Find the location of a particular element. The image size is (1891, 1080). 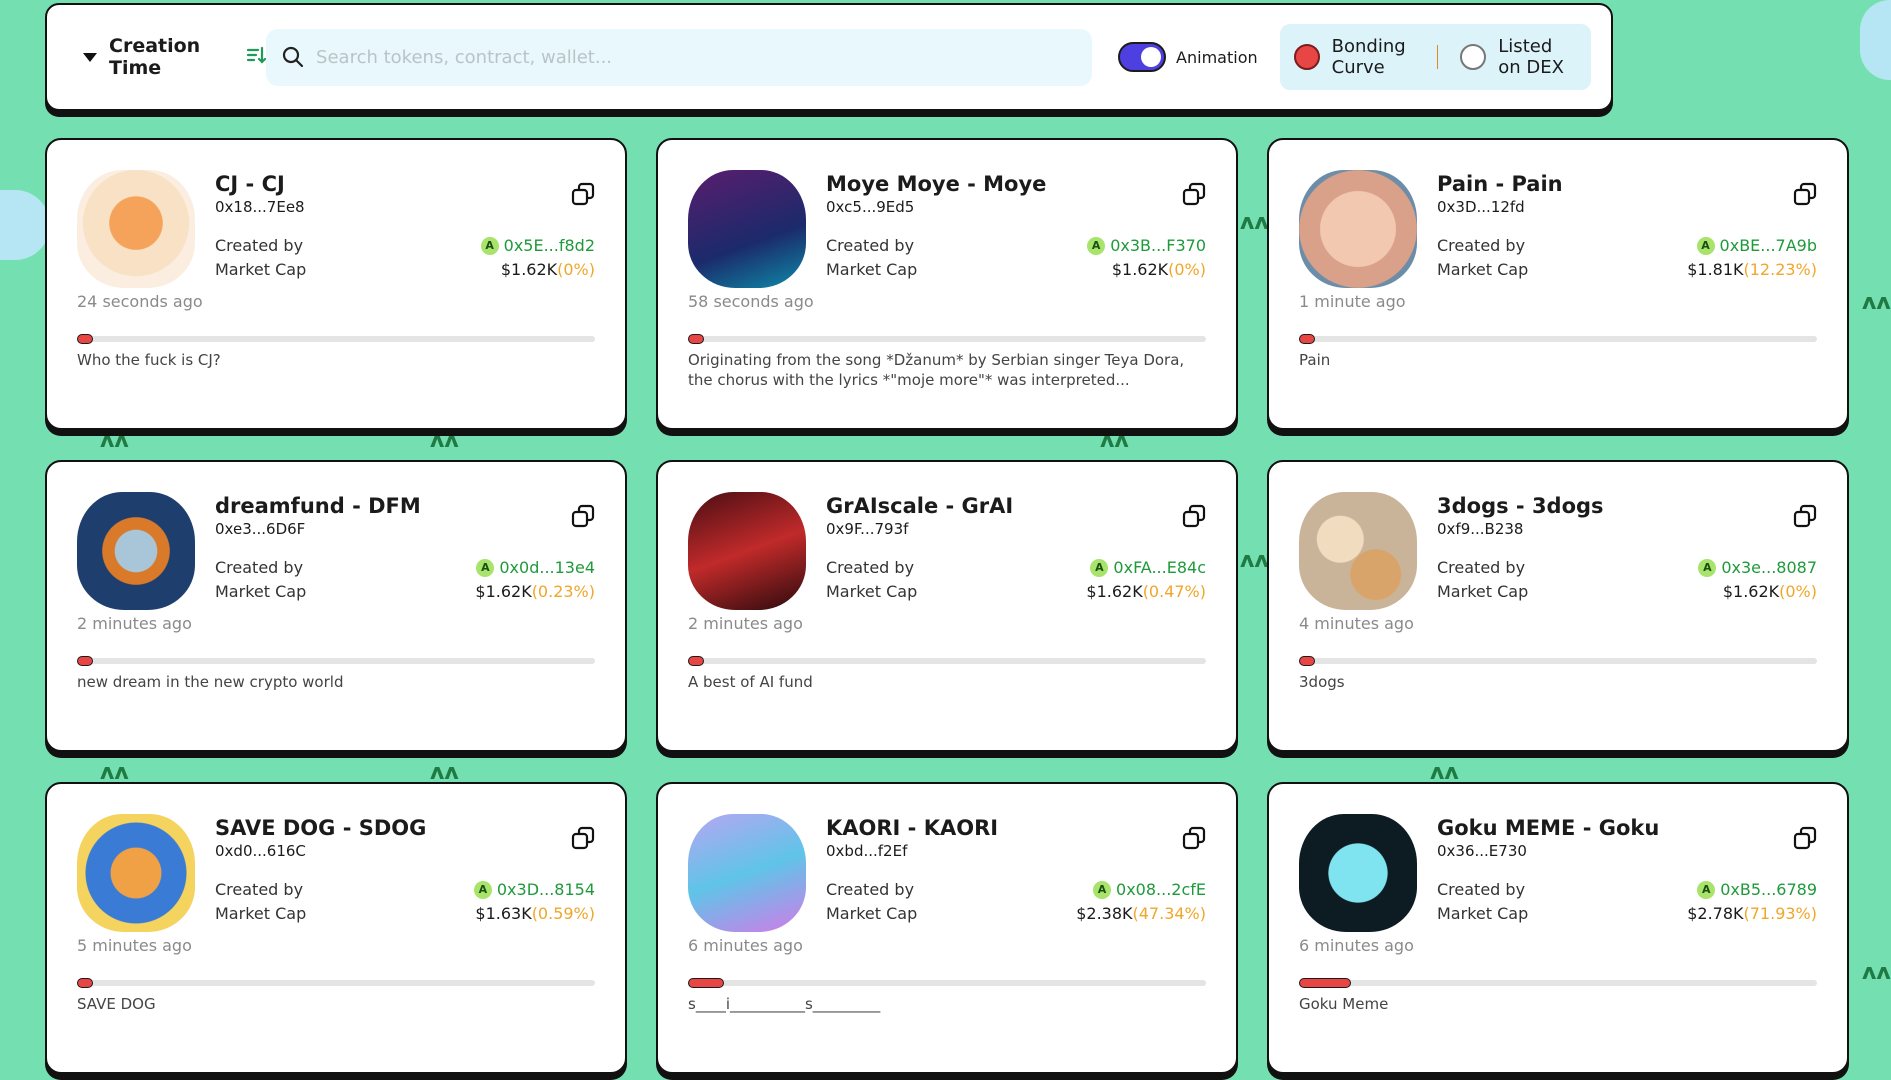

grass-decoration: ʌʌ is located at coordinates (1876, 972).